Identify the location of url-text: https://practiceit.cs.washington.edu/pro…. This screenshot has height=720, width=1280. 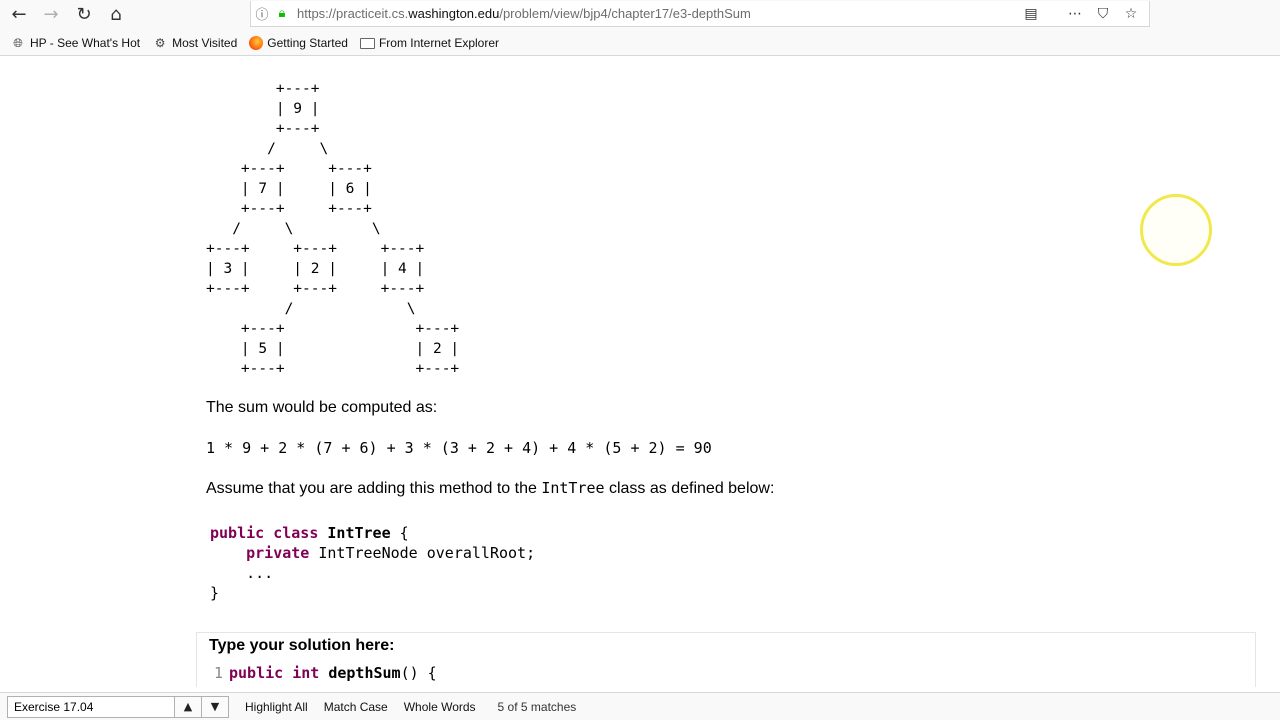
(524, 13).